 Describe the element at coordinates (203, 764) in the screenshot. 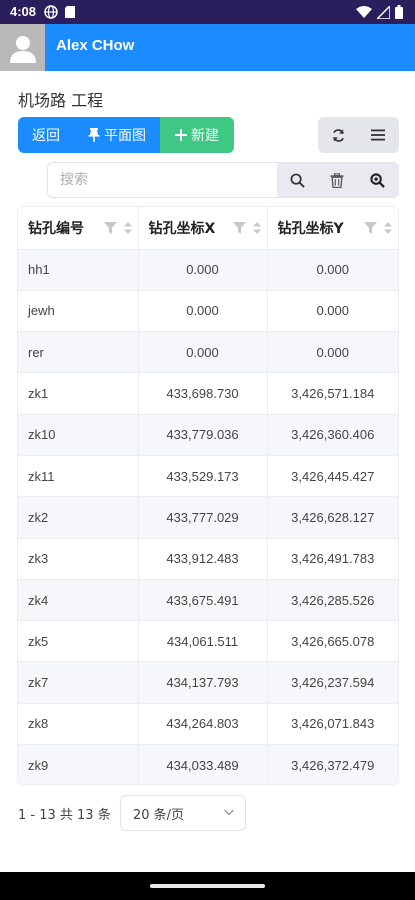

I see `cell-coord-x: 434,033.489` at that location.